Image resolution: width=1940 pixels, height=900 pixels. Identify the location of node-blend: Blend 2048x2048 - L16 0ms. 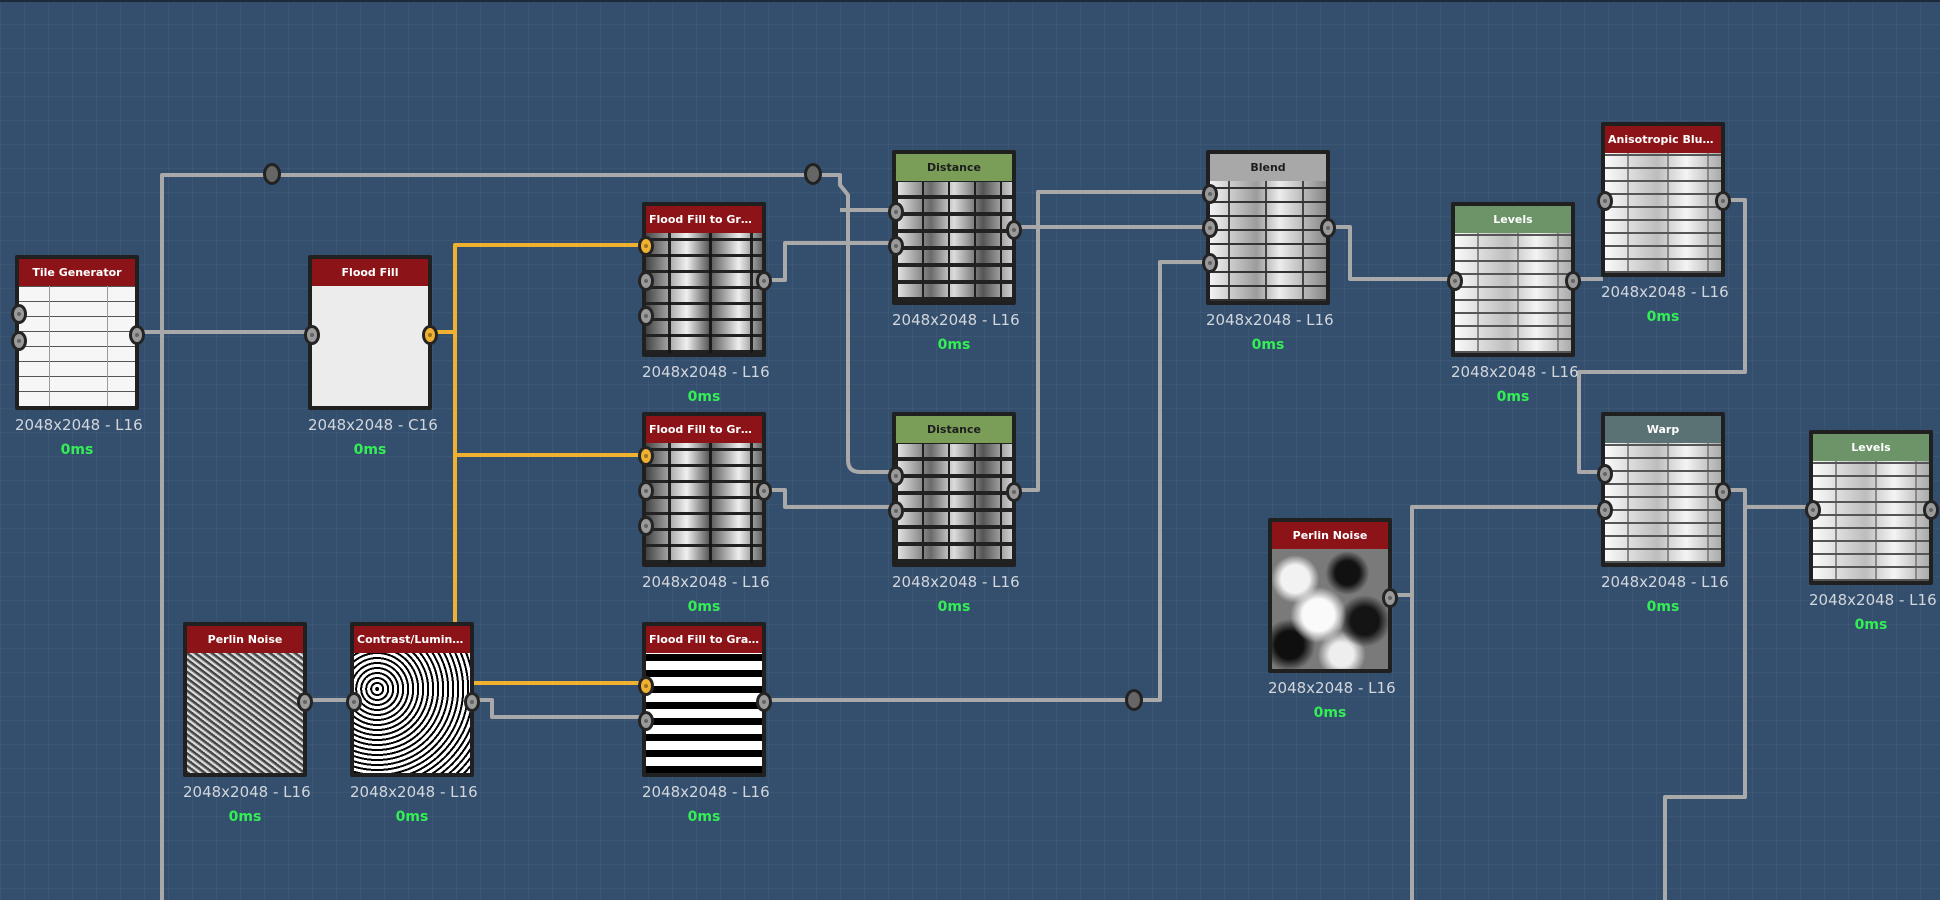
(1269, 251).